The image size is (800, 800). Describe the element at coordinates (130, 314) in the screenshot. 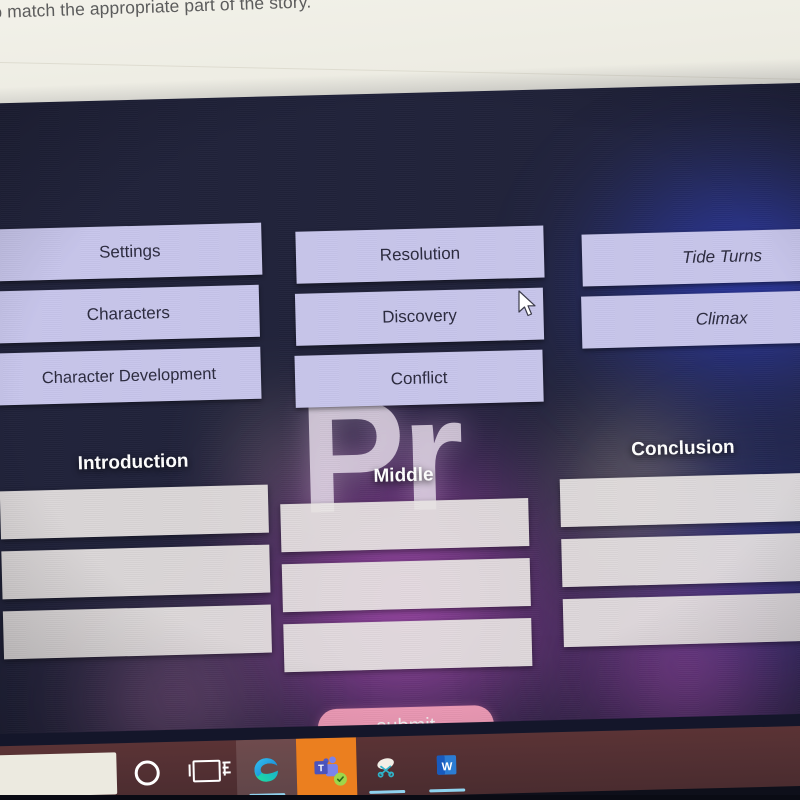

I see `word-card-characters: Characters` at that location.